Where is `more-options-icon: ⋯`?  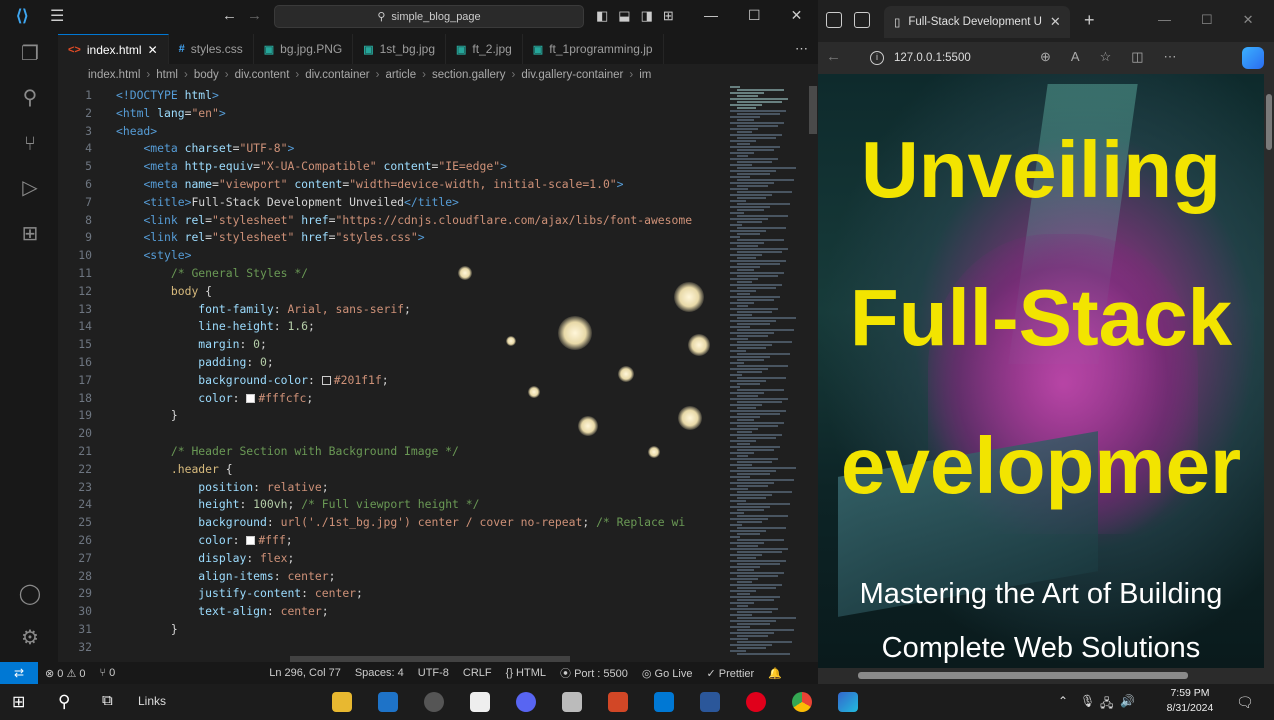
more-options-icon: ⋯ is located at coordinates (1170, 57).